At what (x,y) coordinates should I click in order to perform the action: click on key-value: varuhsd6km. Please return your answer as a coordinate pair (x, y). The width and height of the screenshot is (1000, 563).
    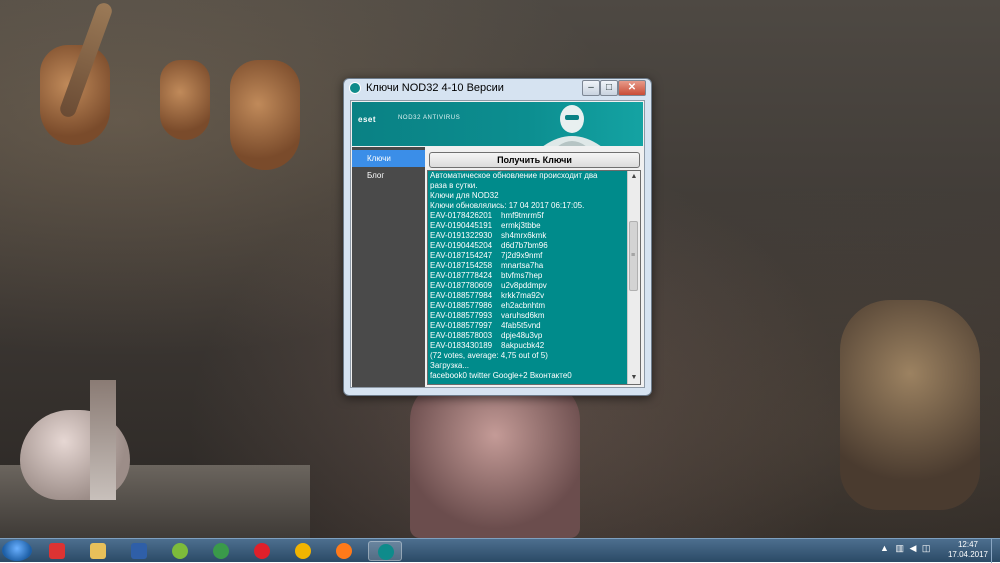
    Looking at the image, I should click on (523, 315).